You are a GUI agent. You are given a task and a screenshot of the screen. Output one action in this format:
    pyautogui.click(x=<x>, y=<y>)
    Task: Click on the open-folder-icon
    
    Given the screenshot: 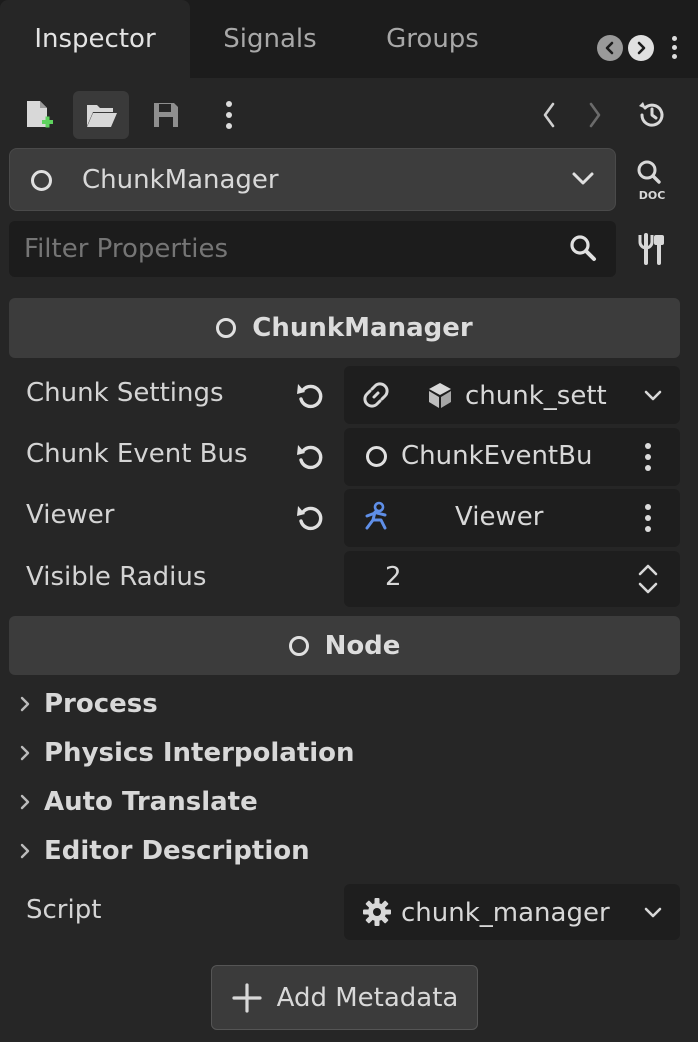 What is the action you would take?
    pyautogui.click(x=102, y=116)
    